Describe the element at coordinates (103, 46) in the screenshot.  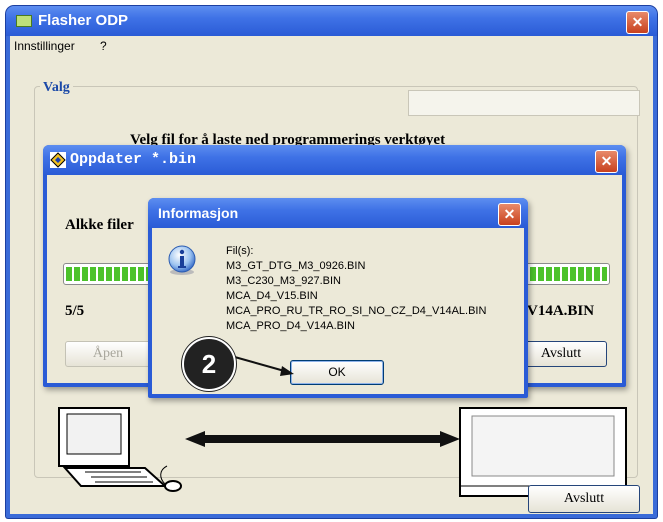
I see `menu-help: ?` at that location.